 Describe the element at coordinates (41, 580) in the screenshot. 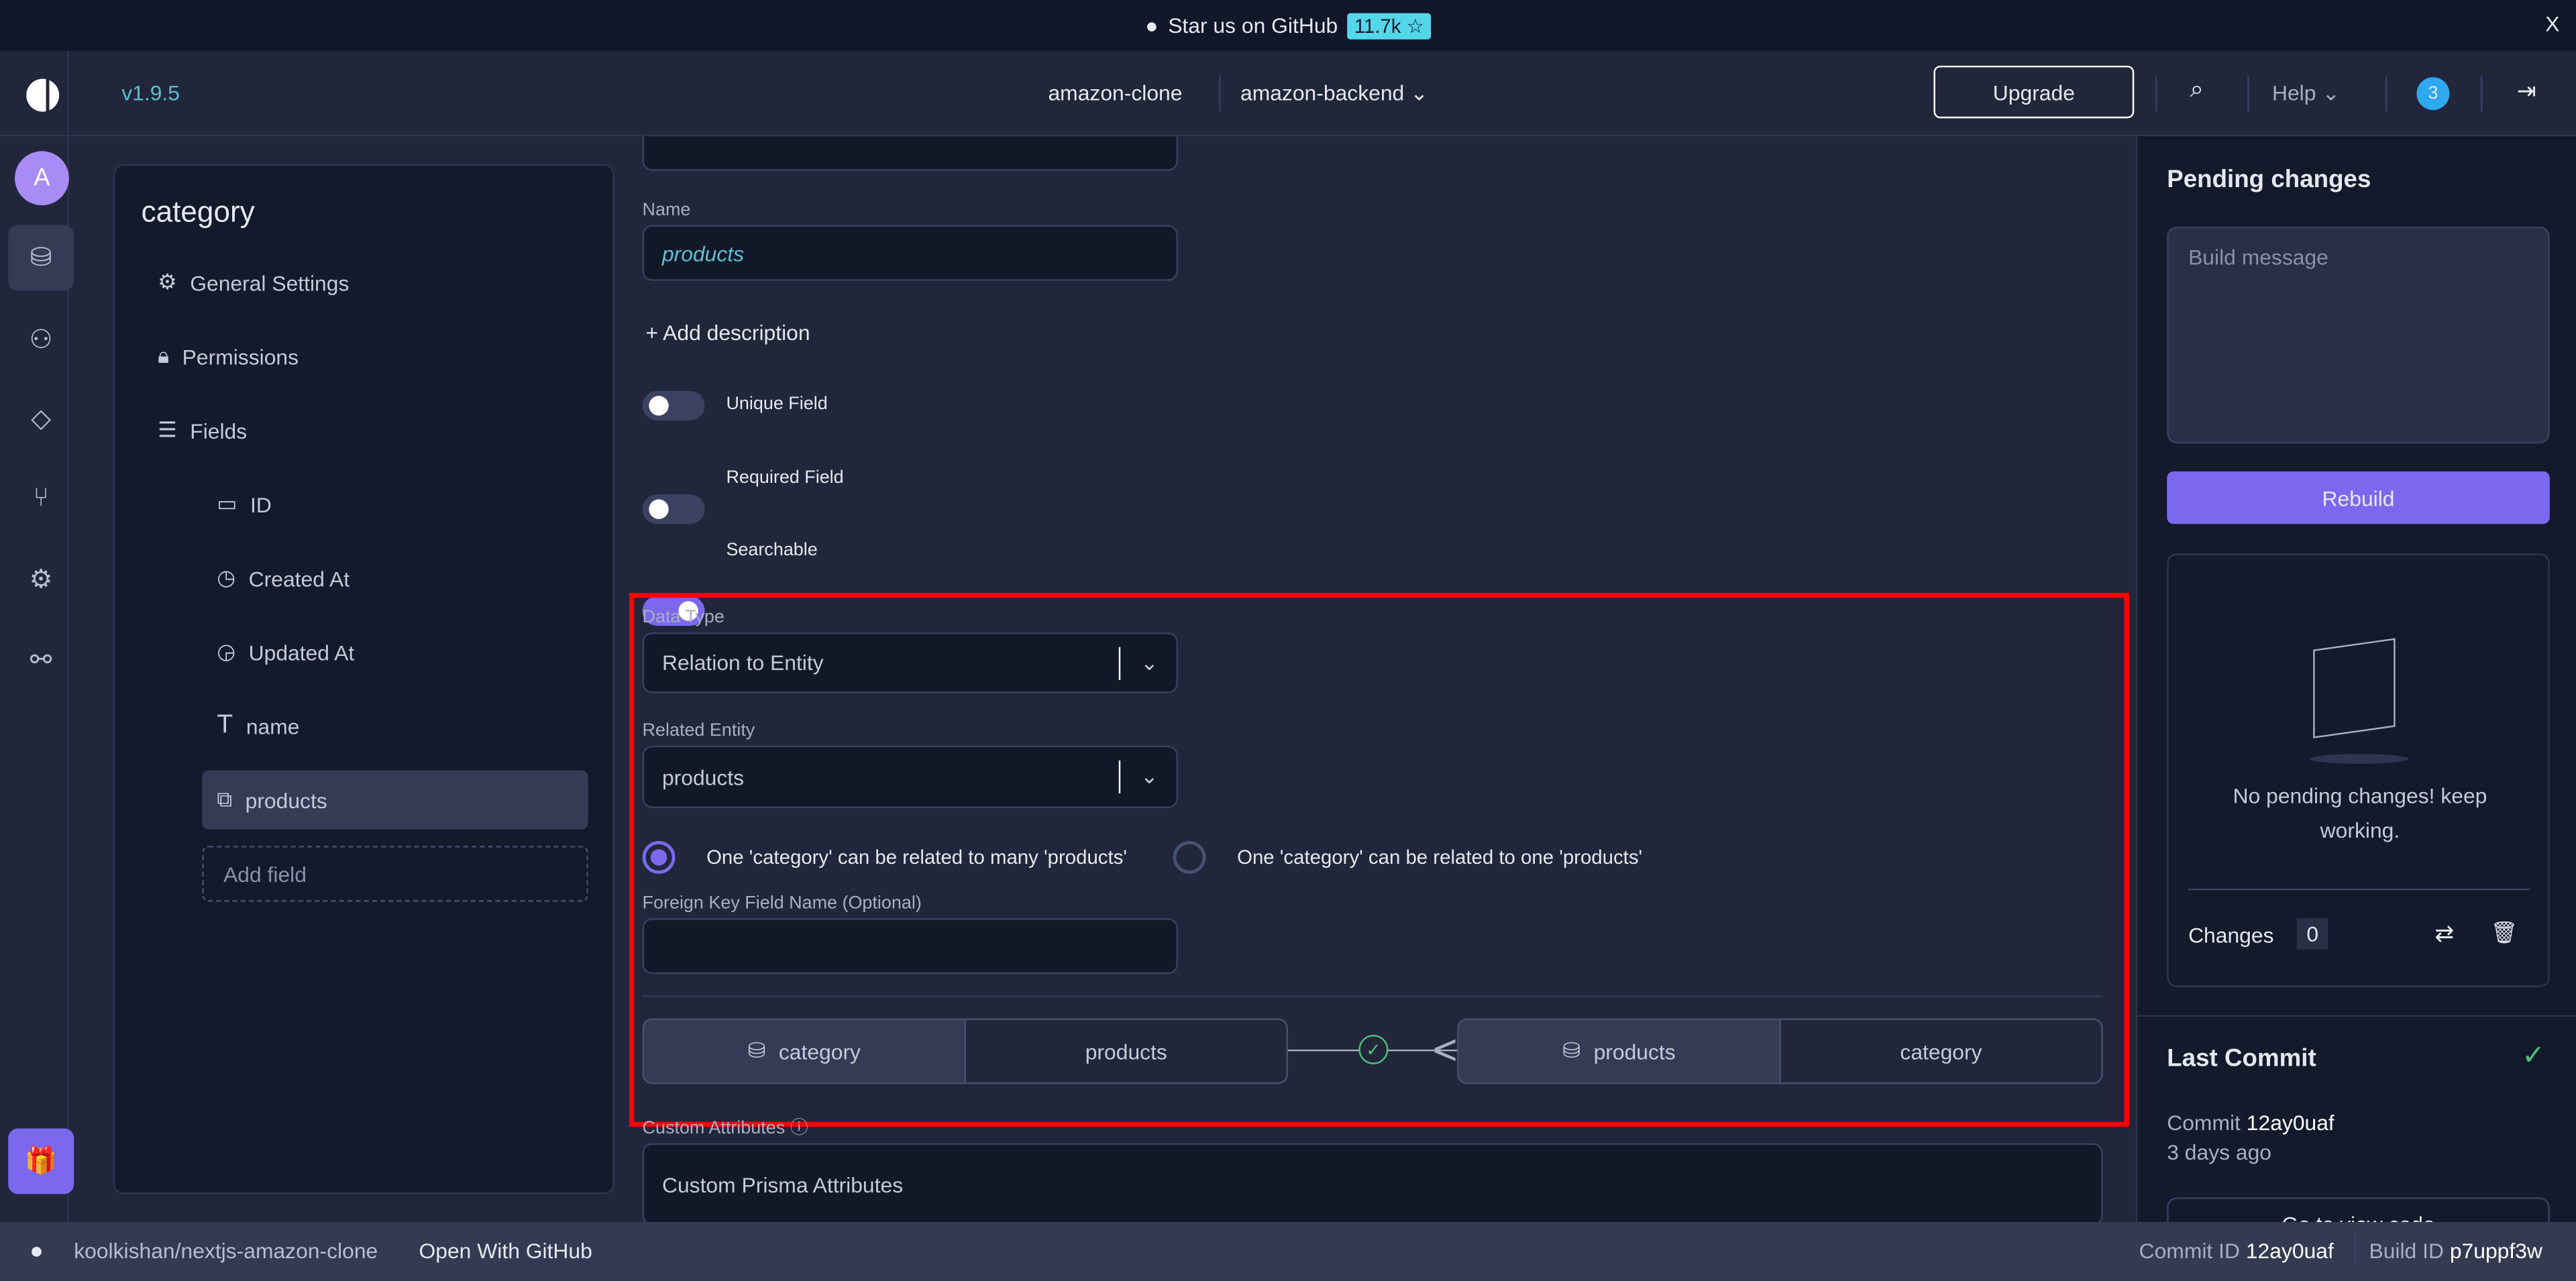

I see `settings-icon: ⚙` at that location.